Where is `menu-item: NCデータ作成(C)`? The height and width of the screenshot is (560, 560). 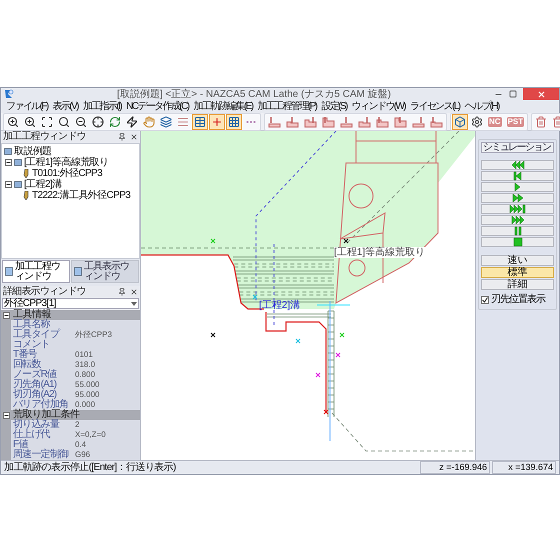
menu-item: NCデータ作成(C) is located at coordinates (157, 106).